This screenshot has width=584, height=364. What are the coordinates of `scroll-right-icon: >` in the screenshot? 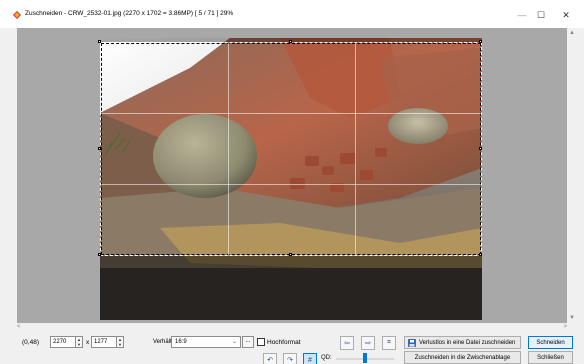 It's located at (565, 327).